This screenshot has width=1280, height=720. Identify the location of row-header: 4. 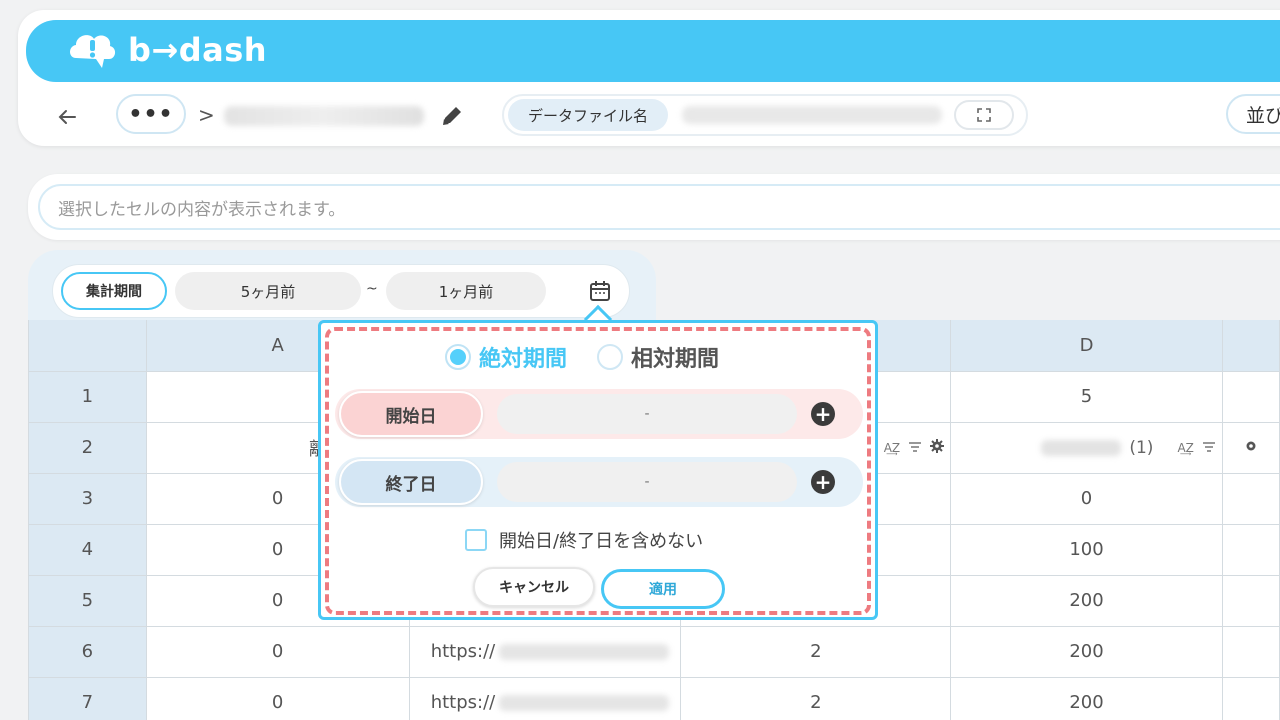
(87, 549).